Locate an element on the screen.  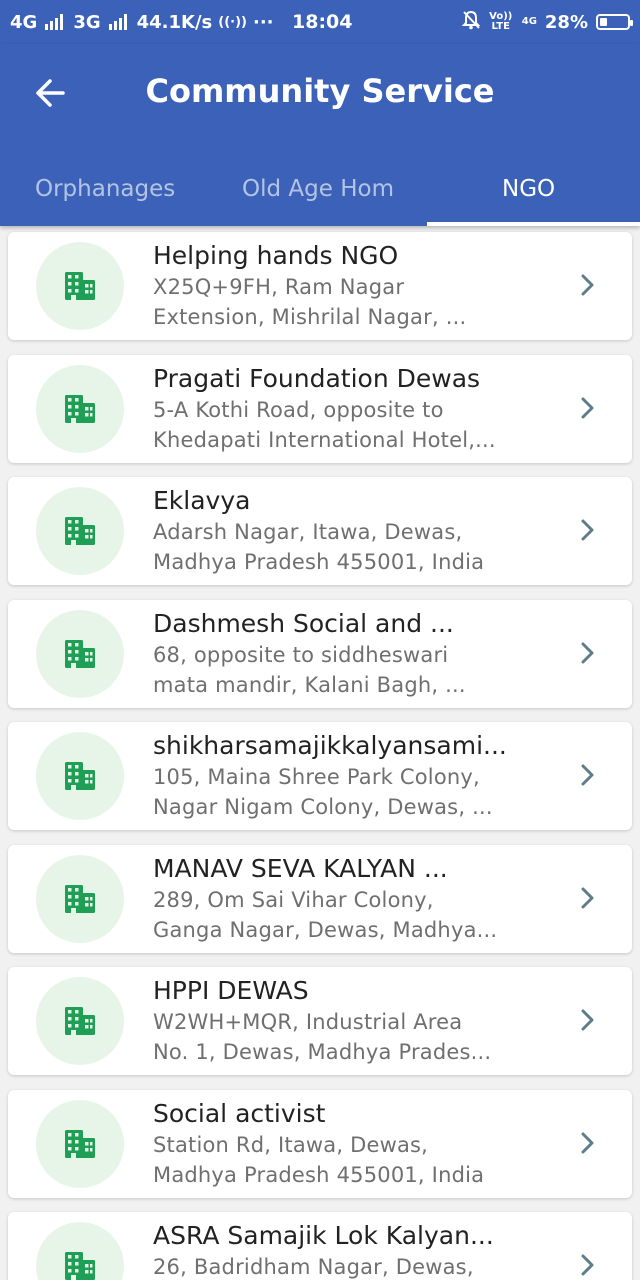
clock: 18:04 is located at coordinates (322, 22).